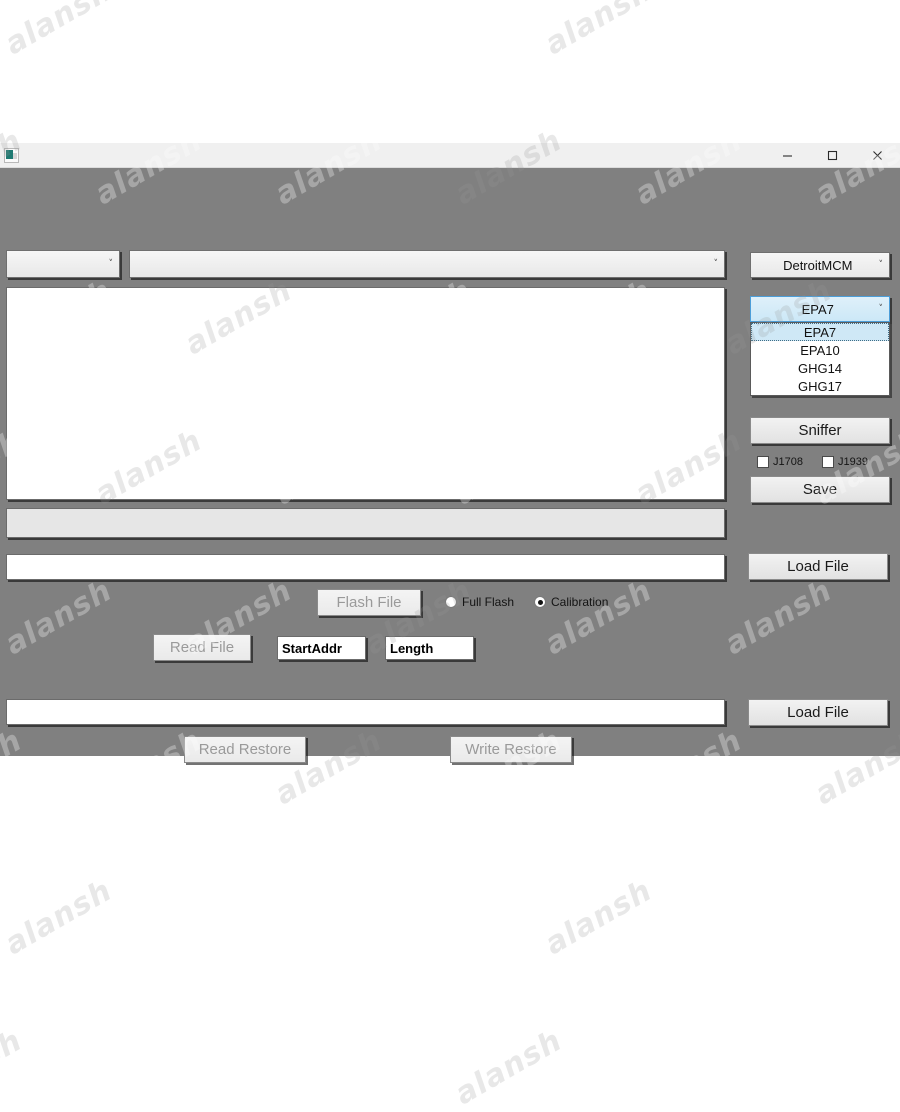  I want to click on maximize-button, so click(832, 155).